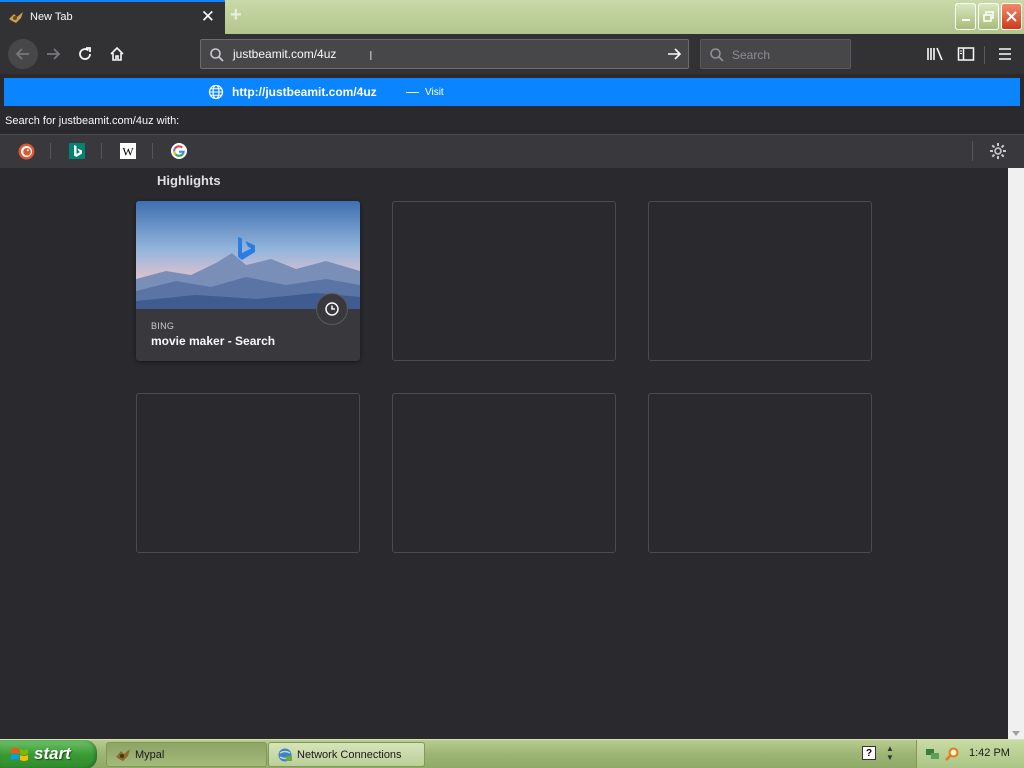  I want to click on start-button: start, so click(48, 754).